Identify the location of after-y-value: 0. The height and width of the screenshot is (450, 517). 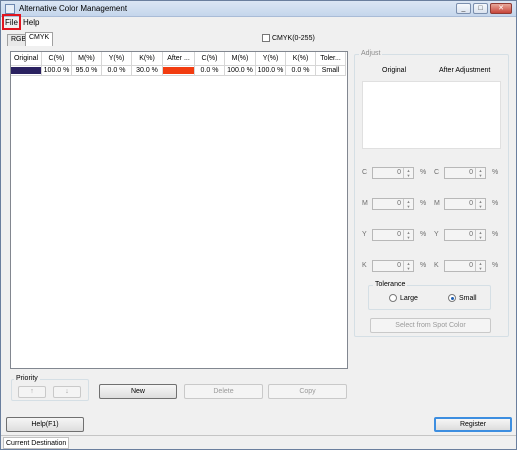
(471, 234).